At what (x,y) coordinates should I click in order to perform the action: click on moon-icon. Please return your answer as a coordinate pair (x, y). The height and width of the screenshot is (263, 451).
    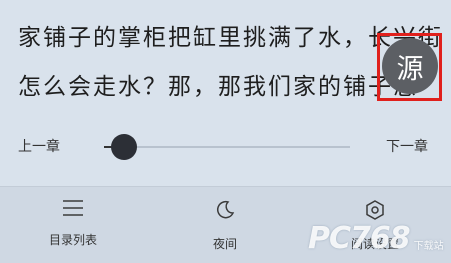
    Looking at the image, I should click on (226, 209).